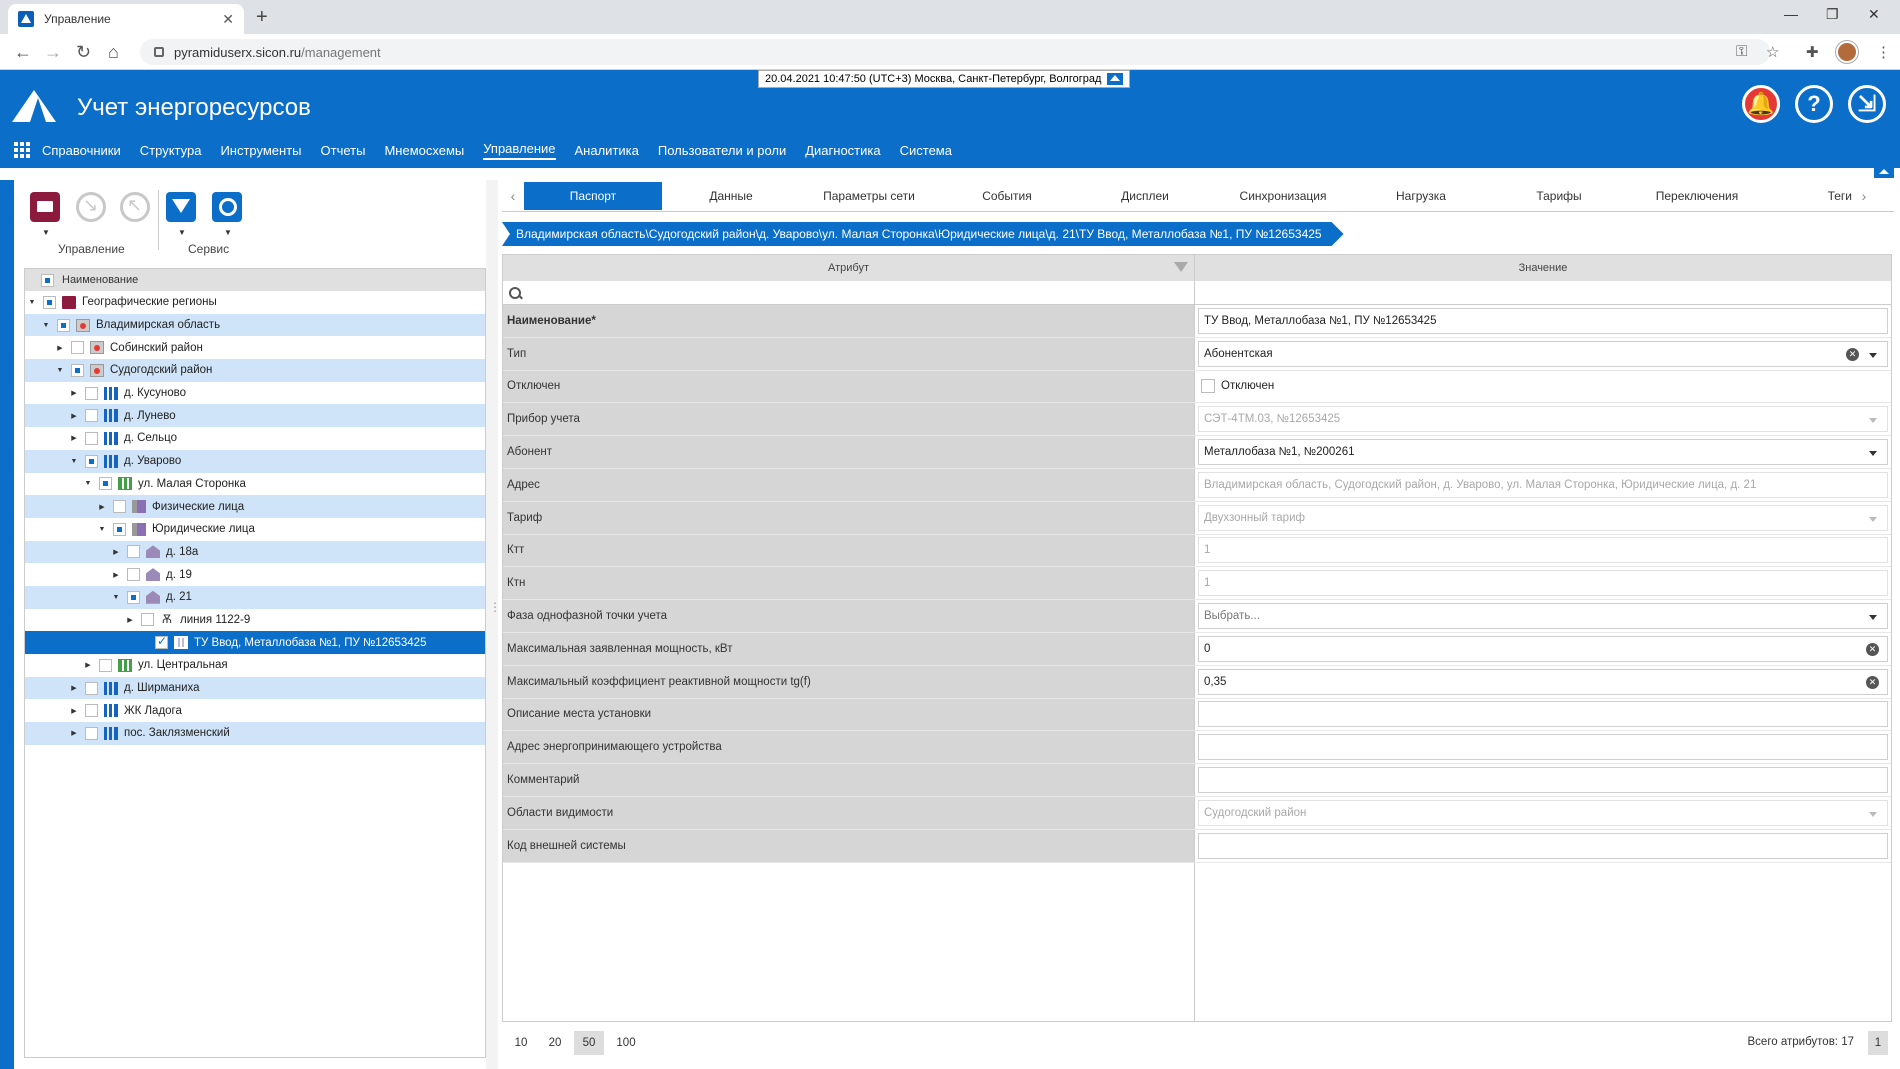  I want to click on folder-icon, so click(45, 207).